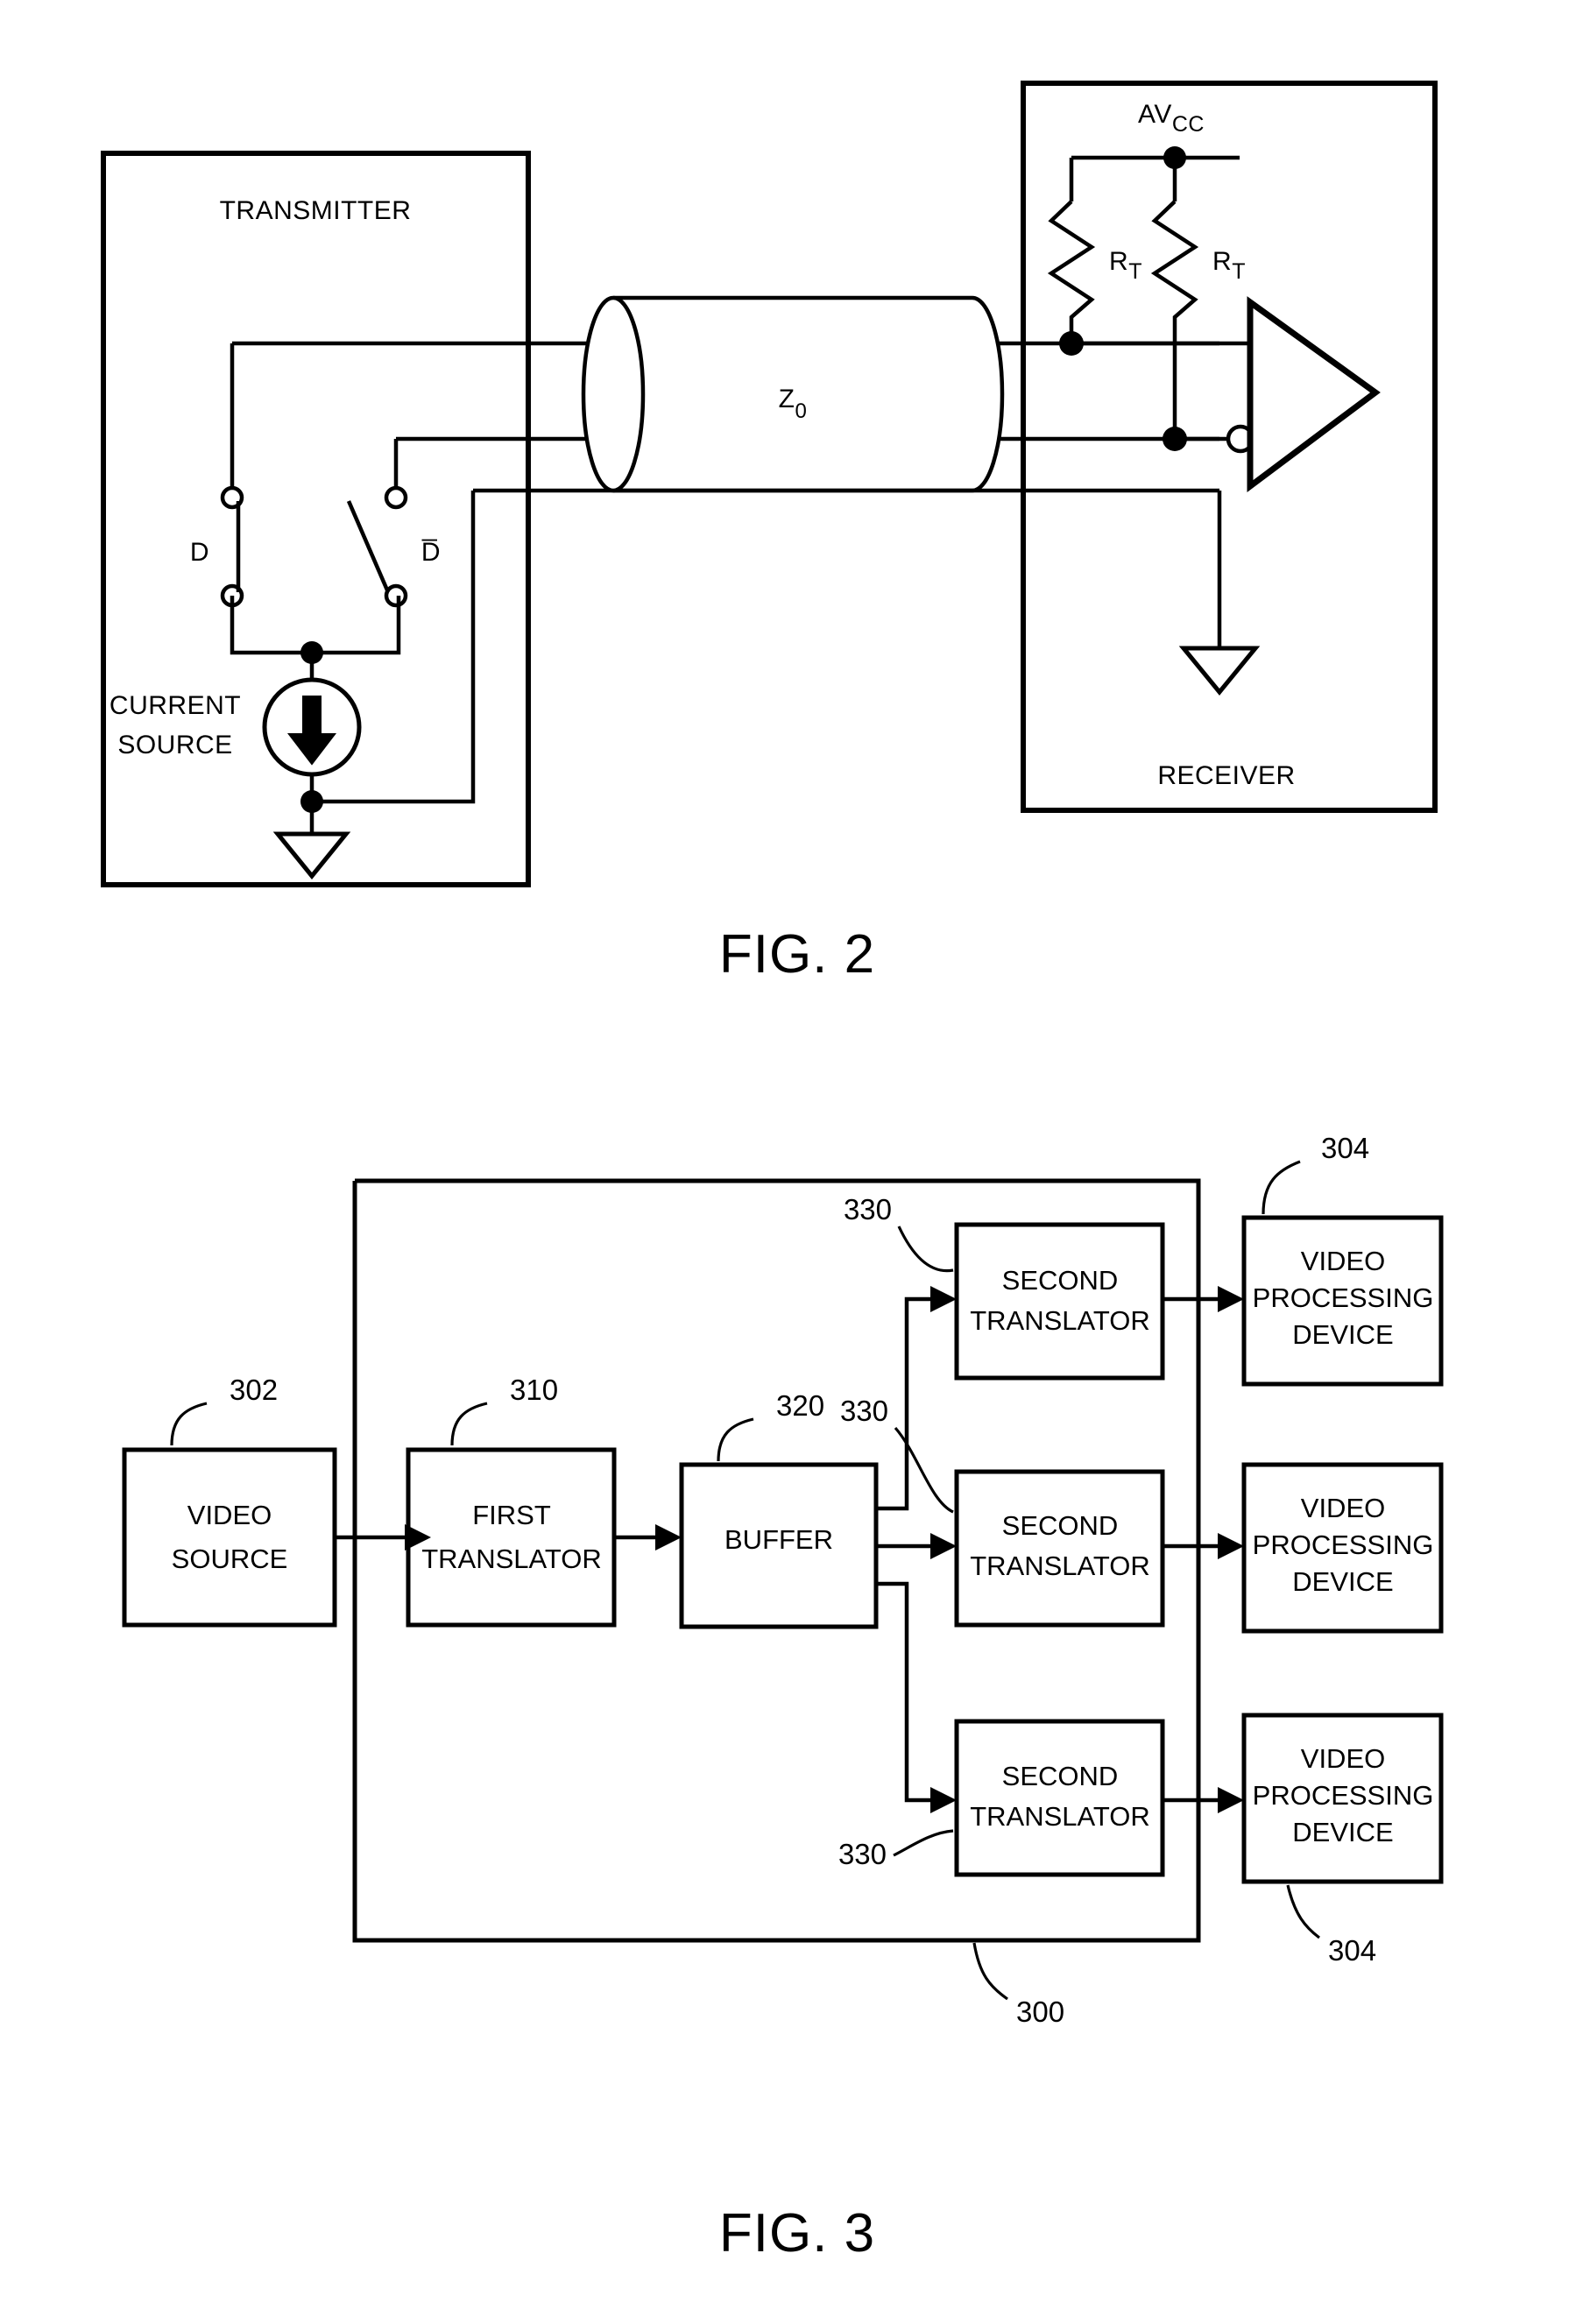 The width and height of the screenshot is (1569, 2324). What do you see at coordinates (944, 1299) in the screenshot?
I see `arrow-head-st1` at bounding box center [944, 1299].